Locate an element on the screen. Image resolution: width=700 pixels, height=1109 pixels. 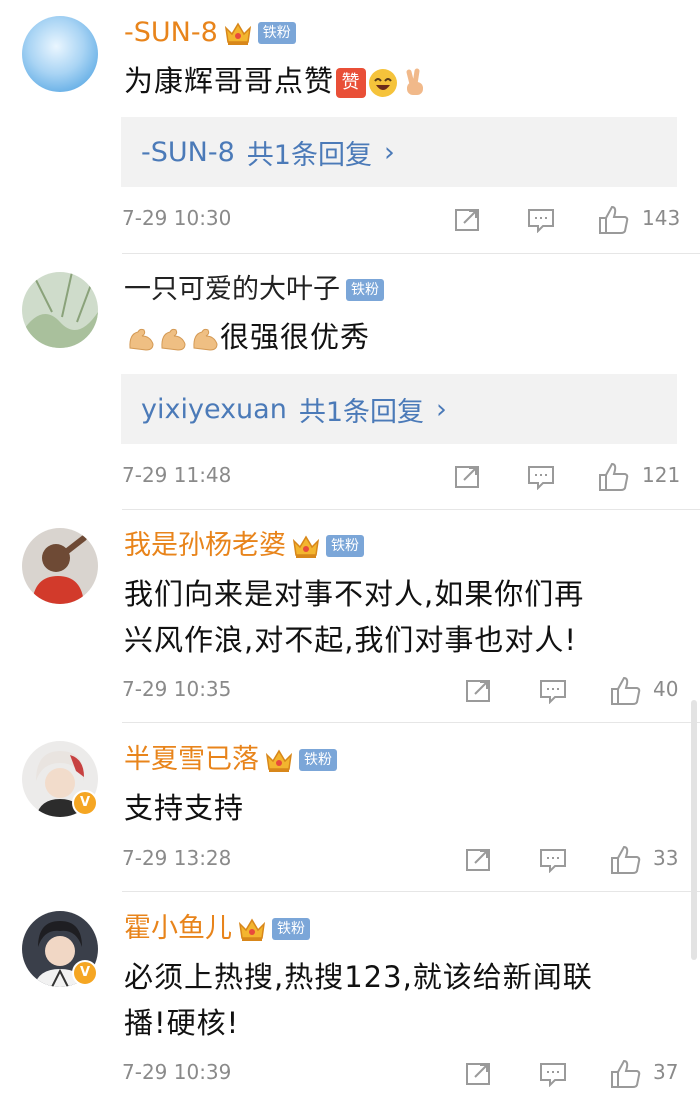
username: -SUN-8 is located at coordinates (171, 33).